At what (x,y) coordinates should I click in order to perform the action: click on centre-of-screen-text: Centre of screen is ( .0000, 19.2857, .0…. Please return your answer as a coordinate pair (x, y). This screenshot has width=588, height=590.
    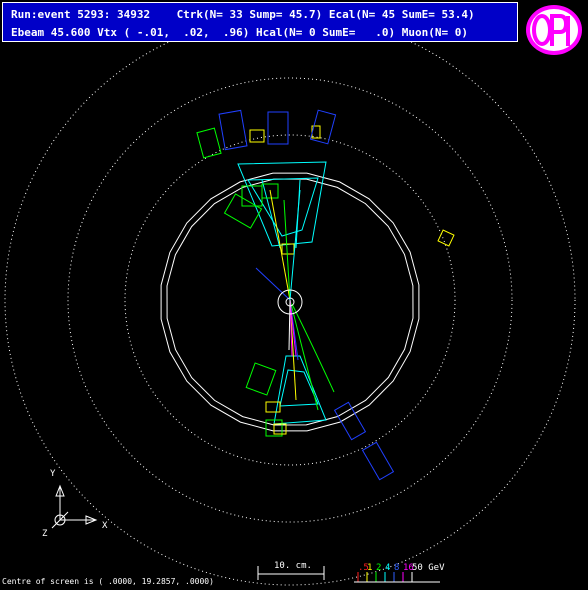
    Looking at the image, I should click on (108, 581).